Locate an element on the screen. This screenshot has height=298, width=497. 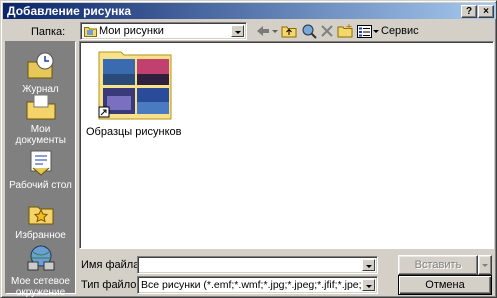
place-label: Избранное is located at coordinates (40, 235).